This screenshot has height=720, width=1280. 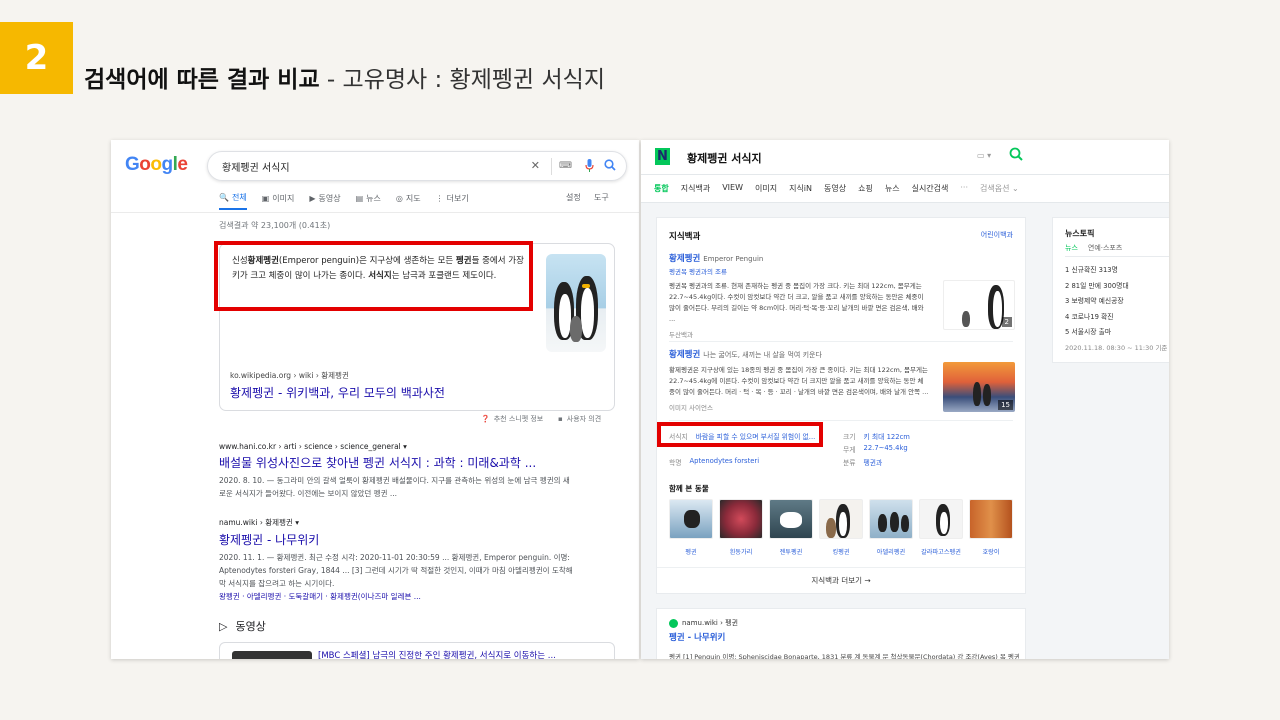 What do you see at coordinates (979, 305) in the screenshot?
I see `entry-thumbnail: 2` at bounding box center [979, 305].